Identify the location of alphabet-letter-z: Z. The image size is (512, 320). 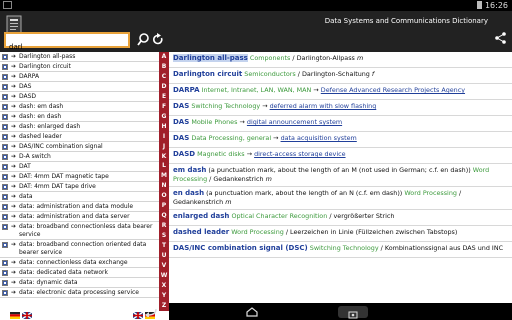
(164, 306).